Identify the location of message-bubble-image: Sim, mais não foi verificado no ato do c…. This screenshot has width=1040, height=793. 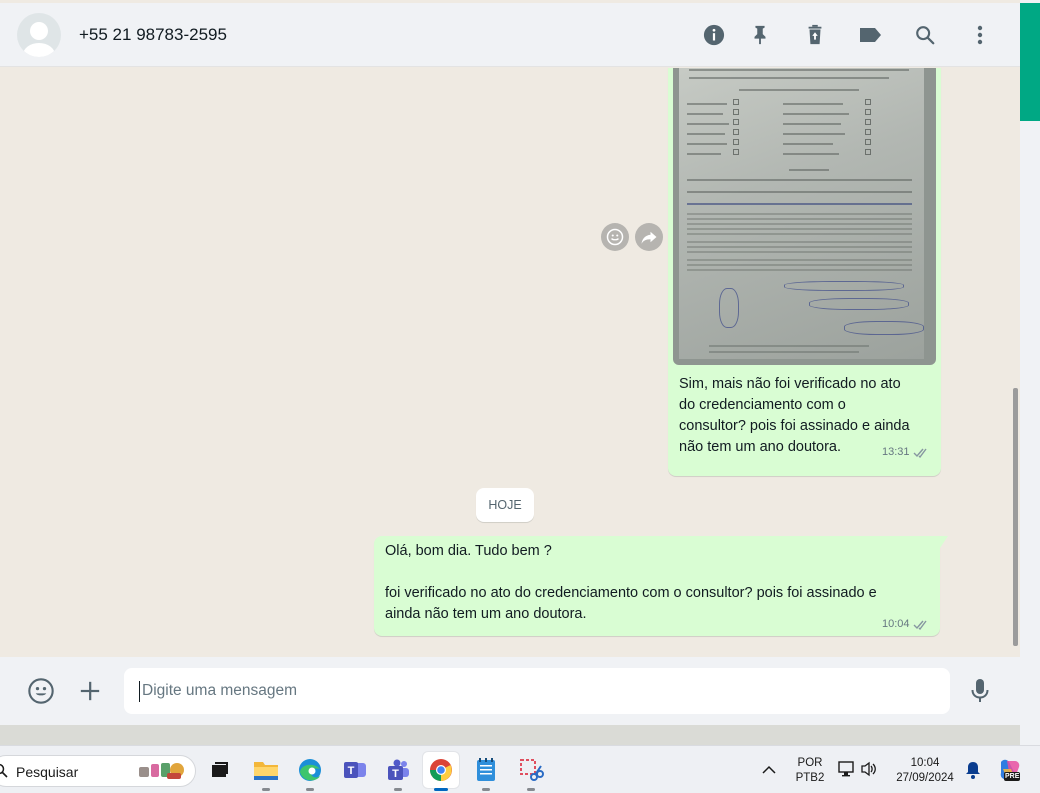
(804, 272).